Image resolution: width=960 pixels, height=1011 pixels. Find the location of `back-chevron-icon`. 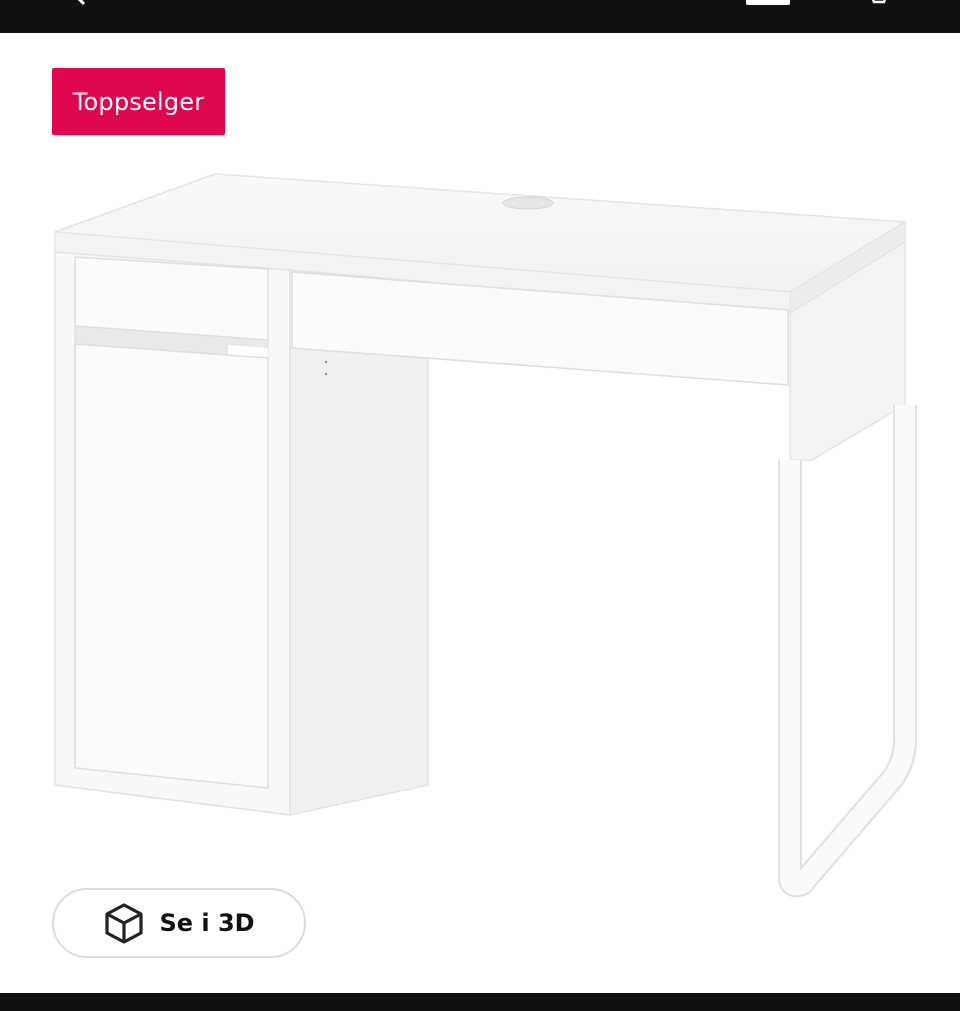

back-chevron-icon is located at coordinates (80, 3).